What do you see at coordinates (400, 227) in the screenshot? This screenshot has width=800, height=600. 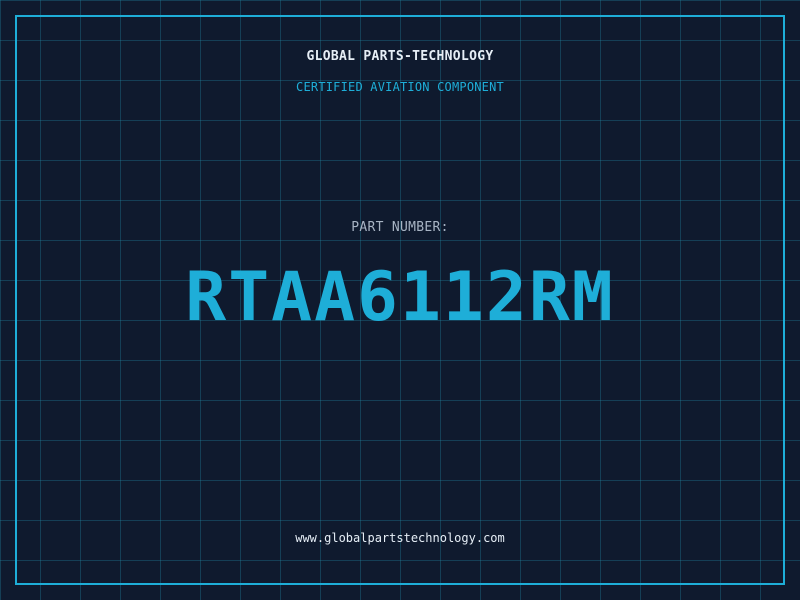 I see `part-number-label: PART NUMBER:` at bounding box center [400, 227].